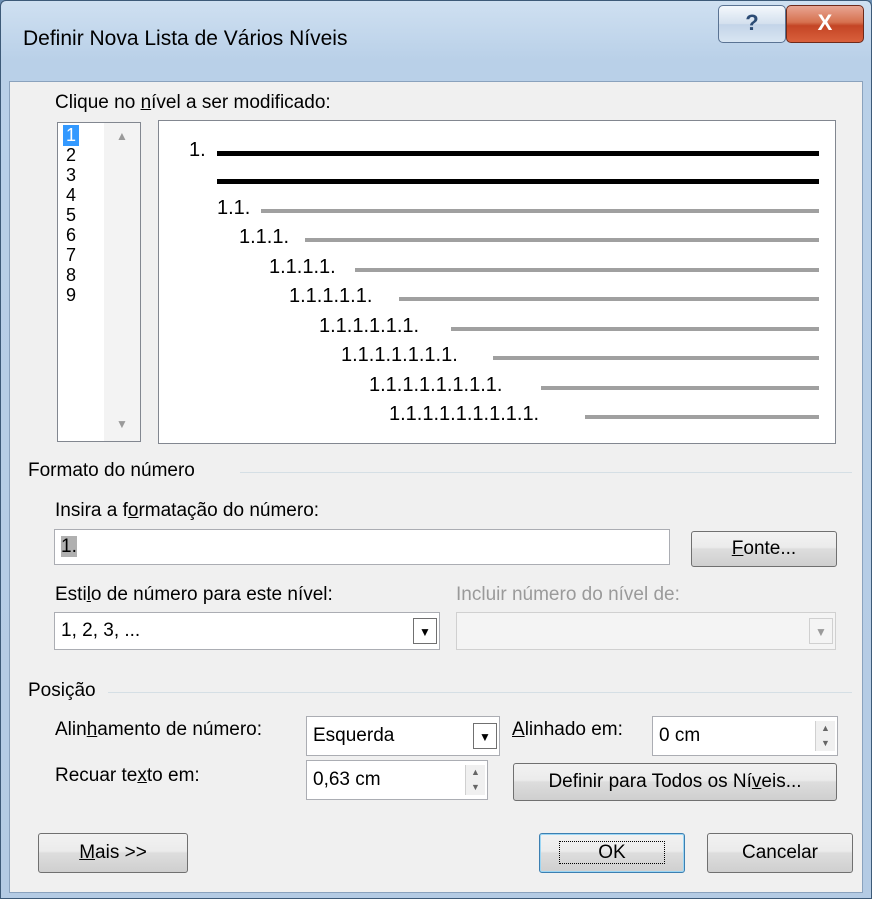 The height and width of the screenshot is (899, 872). Describe the element at coordinates (568, 594) in the screenshot. I see `include-level-label: Incluir número do nível de:` at that location.